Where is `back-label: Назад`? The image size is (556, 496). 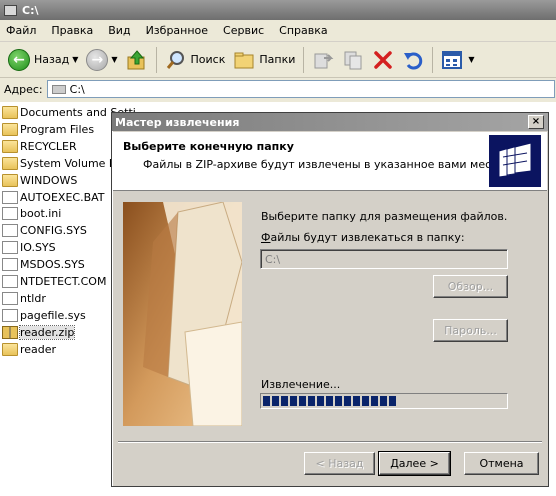 back-label: Назад is located at coordinates (52, 59).